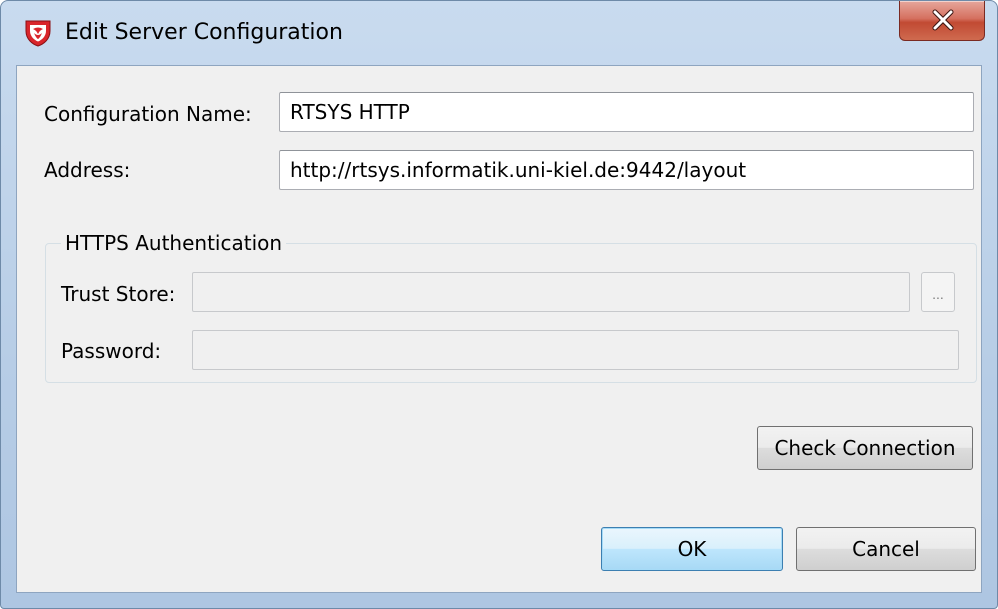  Describe the element at coordinates (204, 32) in the screenshot. I see `window-title: Edit Server Configuration` at that location.